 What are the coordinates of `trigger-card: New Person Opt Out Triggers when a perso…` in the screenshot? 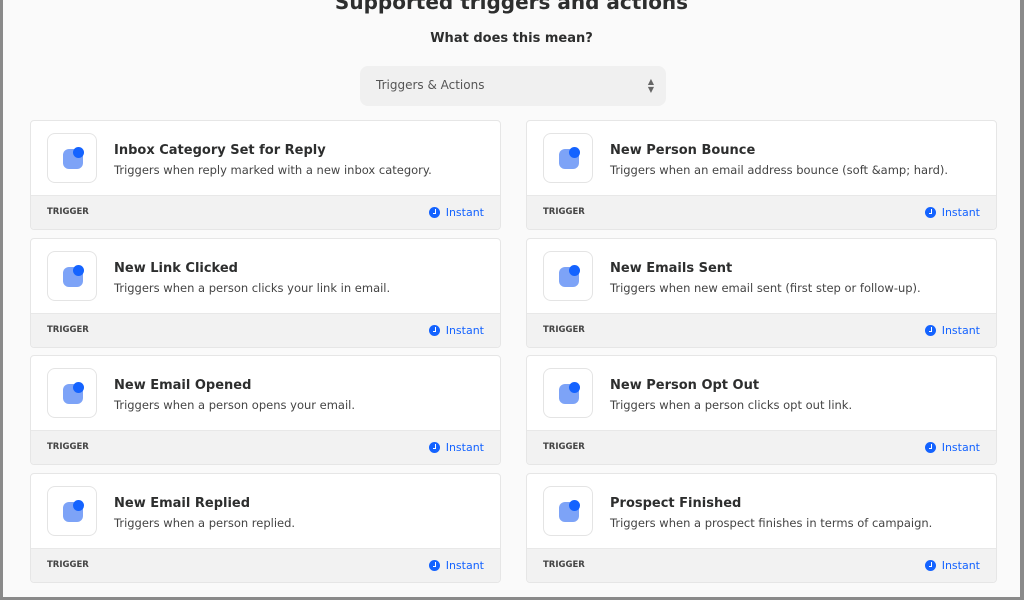 It's located at (761, 410).